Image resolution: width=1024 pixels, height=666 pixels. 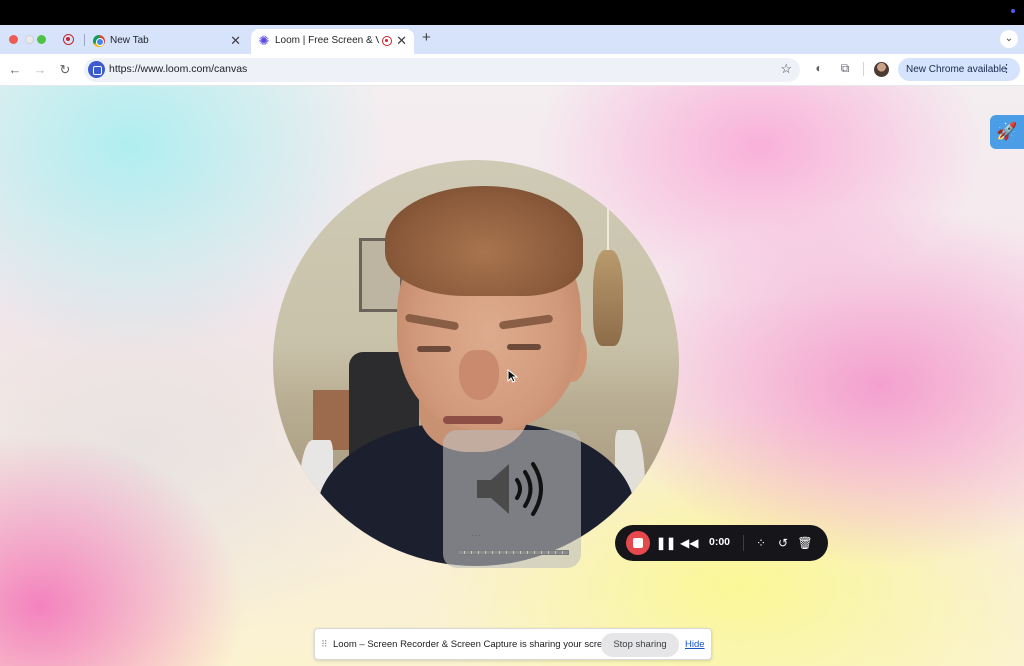 I want to click on update-label: New Chrome available, so click(x=956, y=69).